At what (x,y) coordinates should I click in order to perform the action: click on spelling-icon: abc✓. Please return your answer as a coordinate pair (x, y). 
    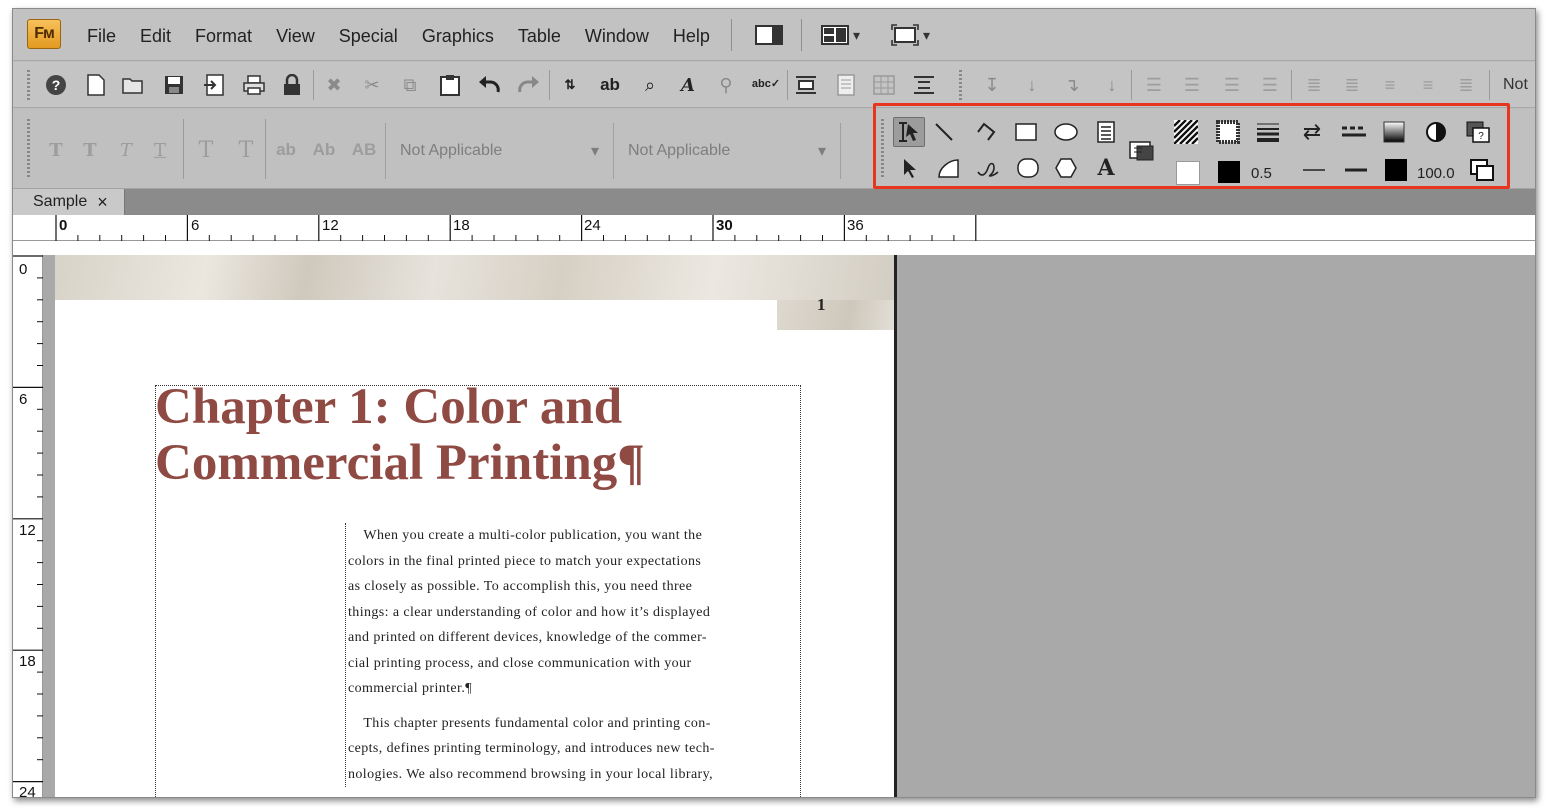
    Looking at the image, I should click on (766, 83).